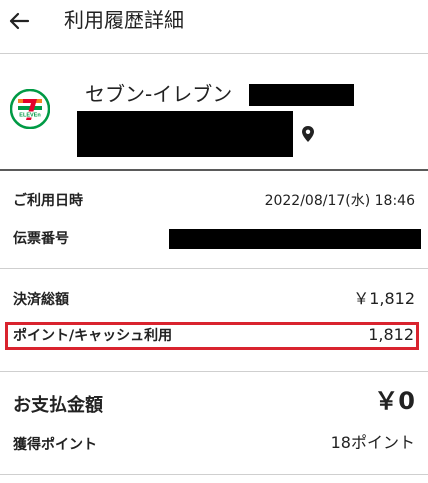 The height and width of the screenshot is (483, 428). I want to click on total-amount-label: 決済総額, so click(41, 300).